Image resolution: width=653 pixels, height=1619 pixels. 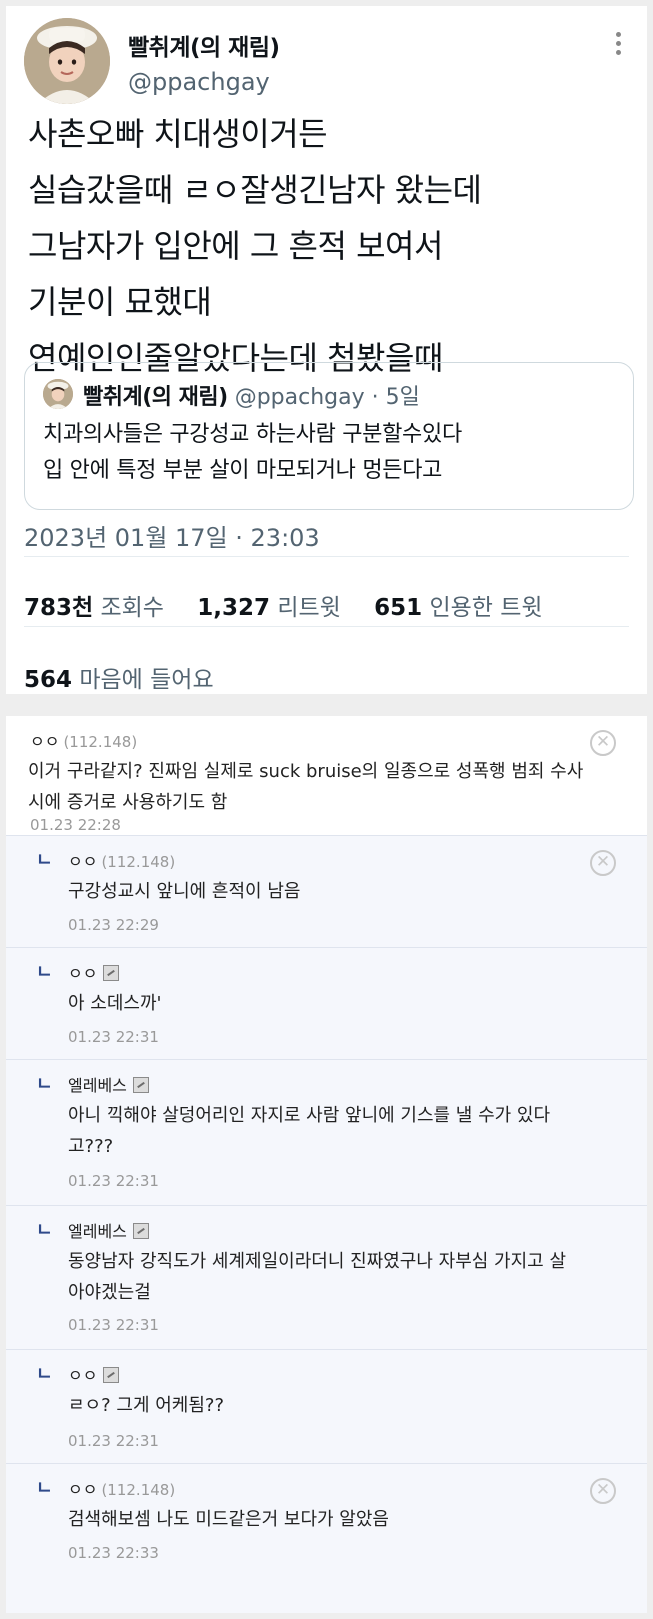 What do you see at coordinates (317, 1261) in the screenshot?
I see `comment-text-line: 동양남자 강직도가 세계제일이라더니 진짜였구나 자부심 가지고 살` at bounding box center [317, 1261].